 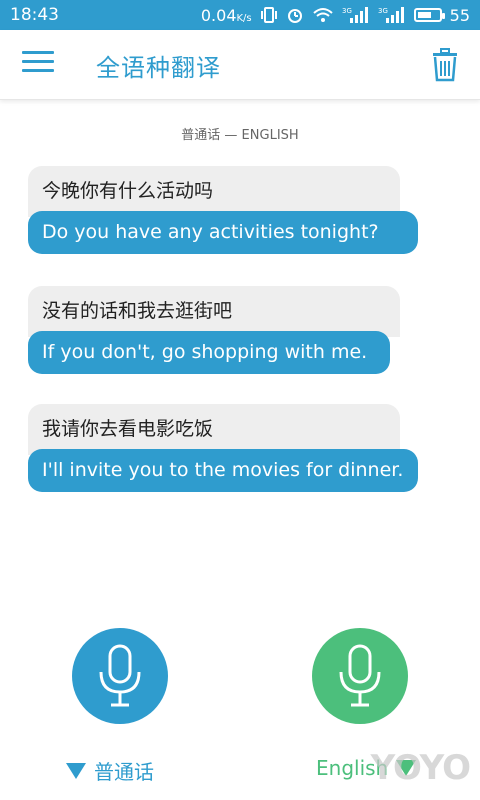 I want to click on cell-signal-icon: 3G, so click(x=355, y=15).